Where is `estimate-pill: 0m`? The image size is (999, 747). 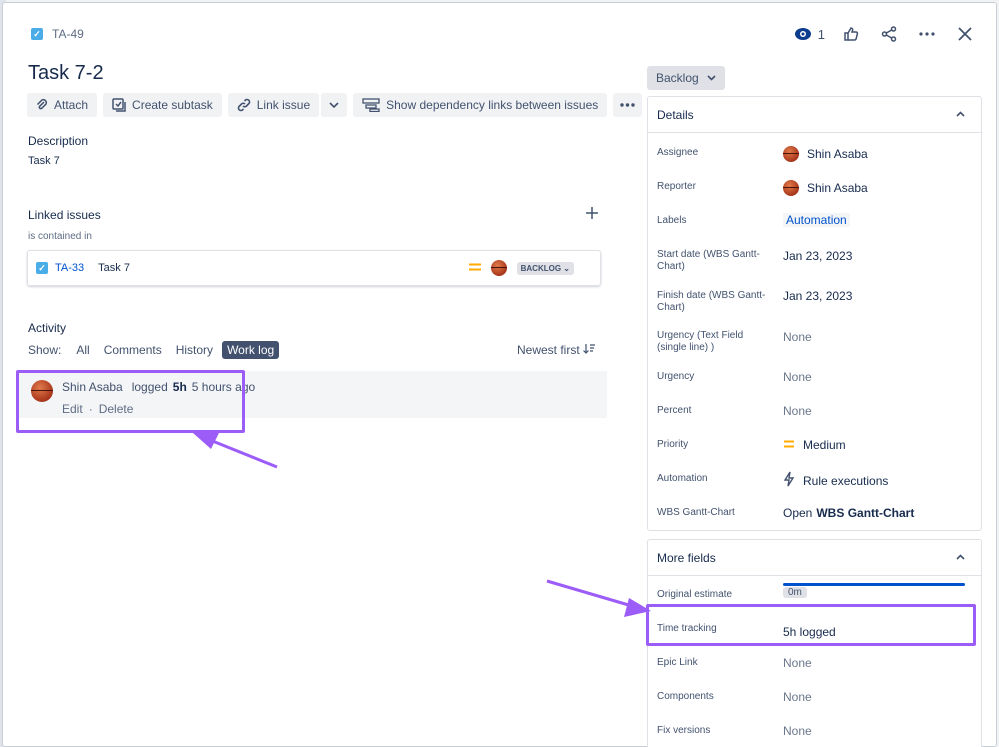
estimate-pill: 0m is located at coordinates (795, 592).